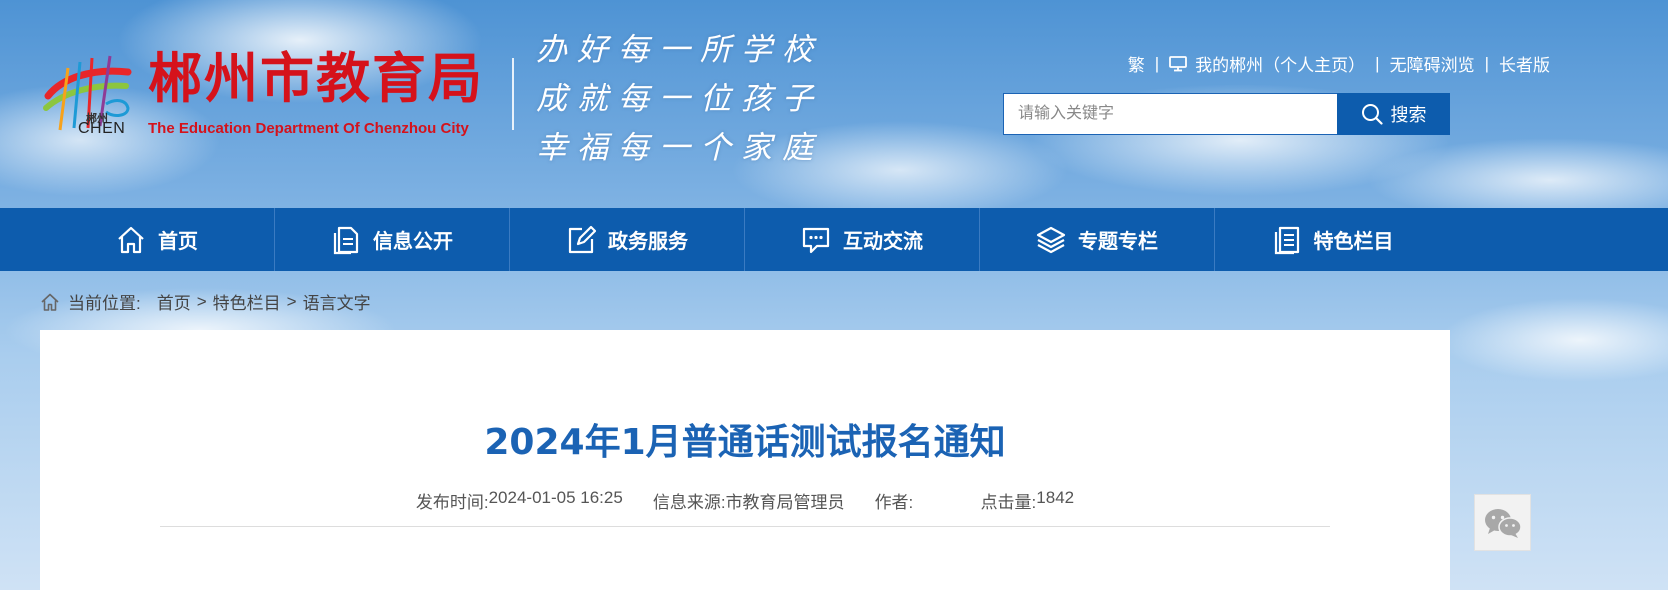 Image resolution: width=1668 pixels, height=590 pixels. Describe the element at coordinates (555, 497) in the screenshot. I see `meta-publish-value: 2024-01-05 16:25` at that location.